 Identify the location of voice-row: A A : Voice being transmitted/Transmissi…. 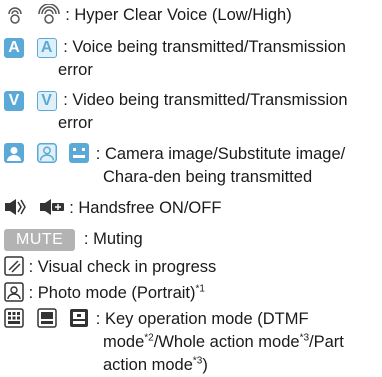
(175, 47).